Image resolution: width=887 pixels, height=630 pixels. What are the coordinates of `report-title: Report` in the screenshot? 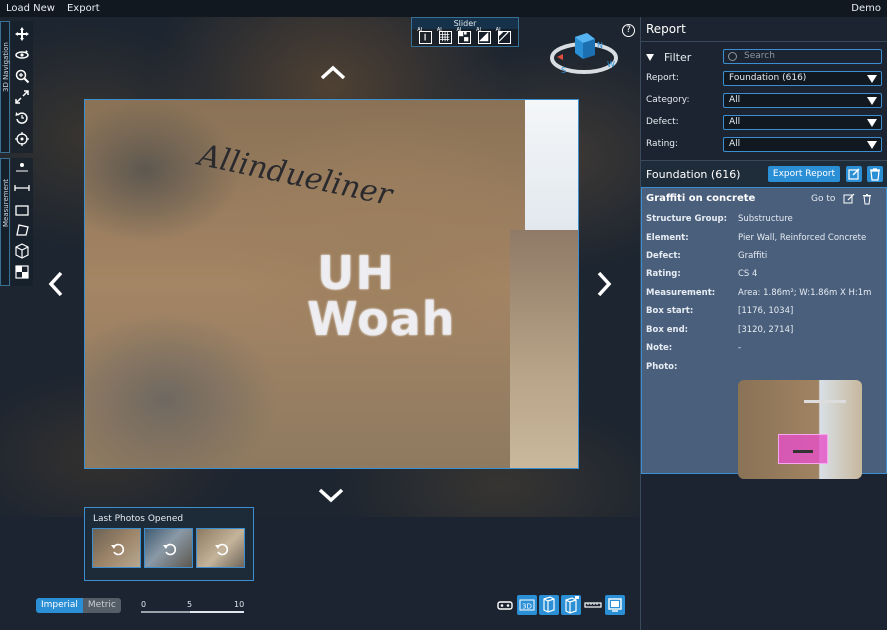 It's located at (764, 29).